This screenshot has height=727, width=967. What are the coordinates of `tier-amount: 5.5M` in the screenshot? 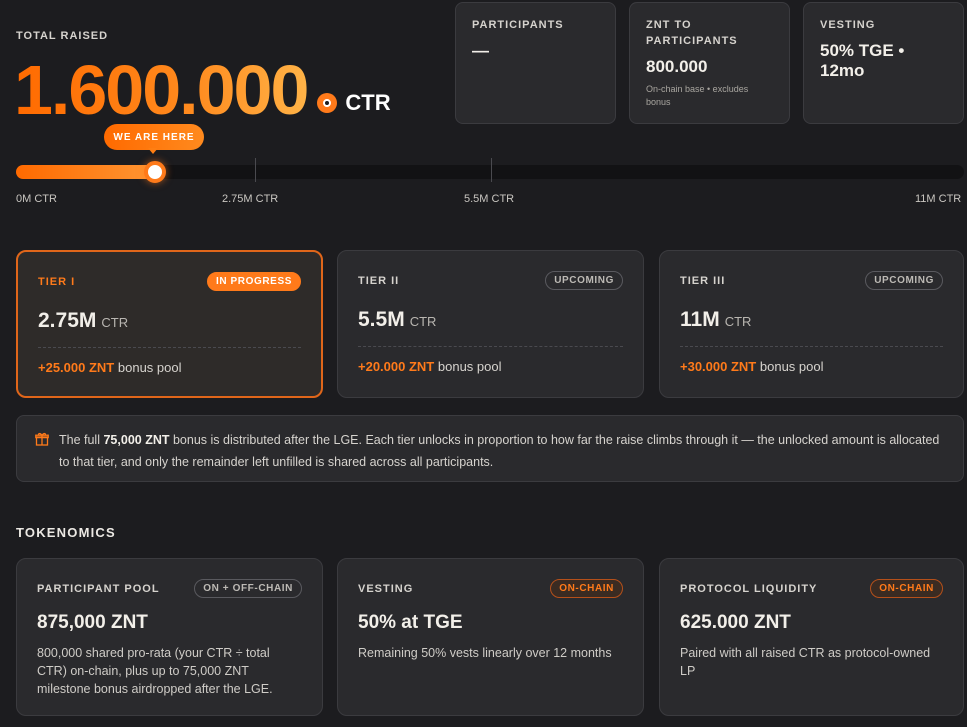 It's located at (381, 319).